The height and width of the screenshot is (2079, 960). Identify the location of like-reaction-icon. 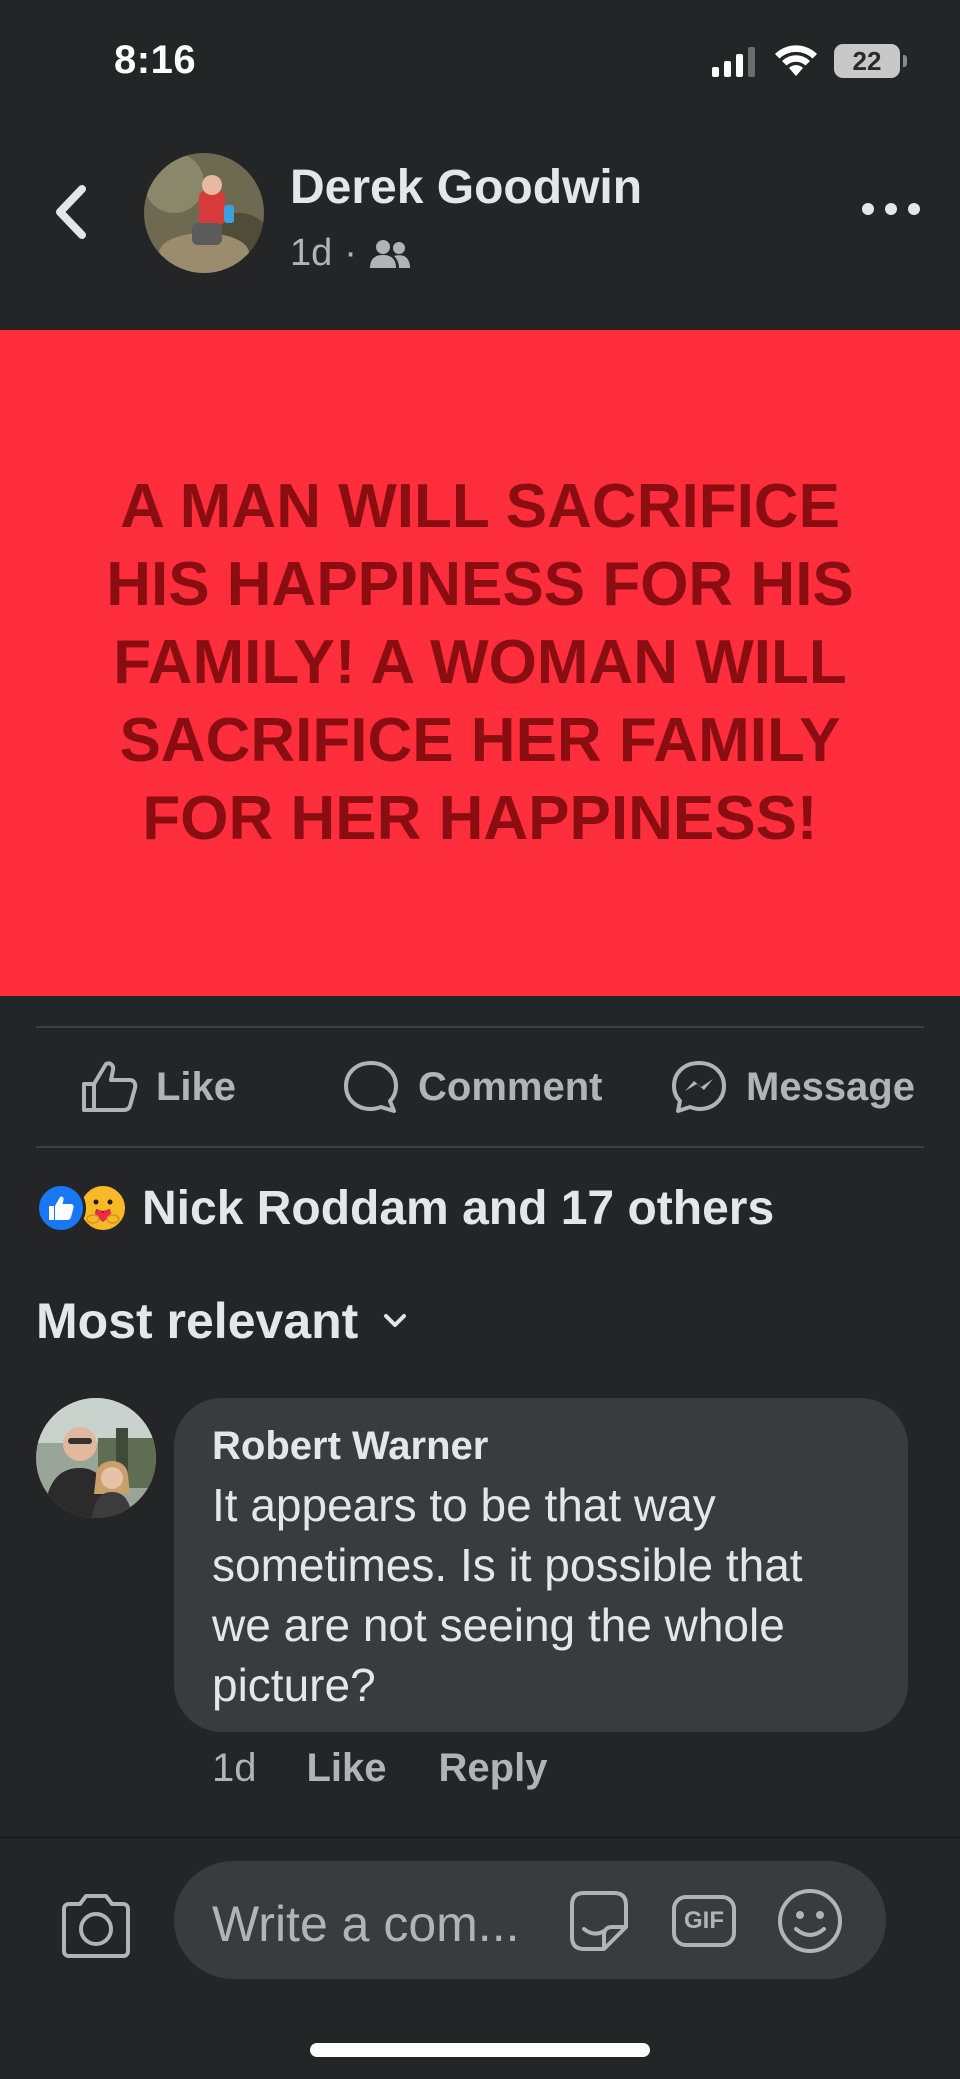
(61, 1208).